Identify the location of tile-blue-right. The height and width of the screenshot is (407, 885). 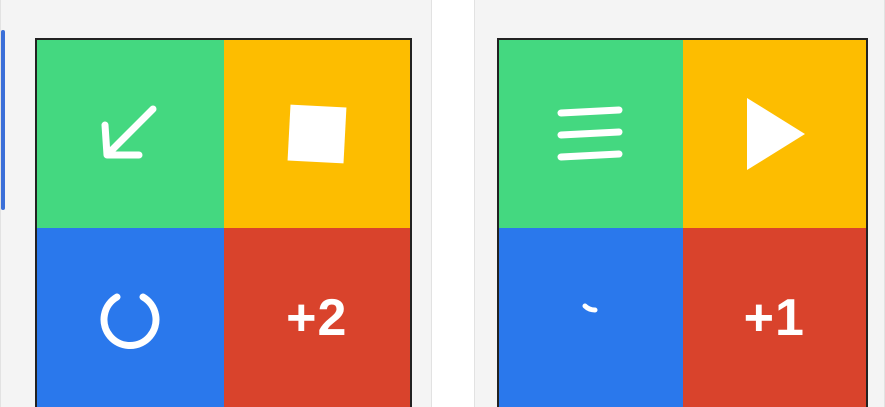
(591, 317).